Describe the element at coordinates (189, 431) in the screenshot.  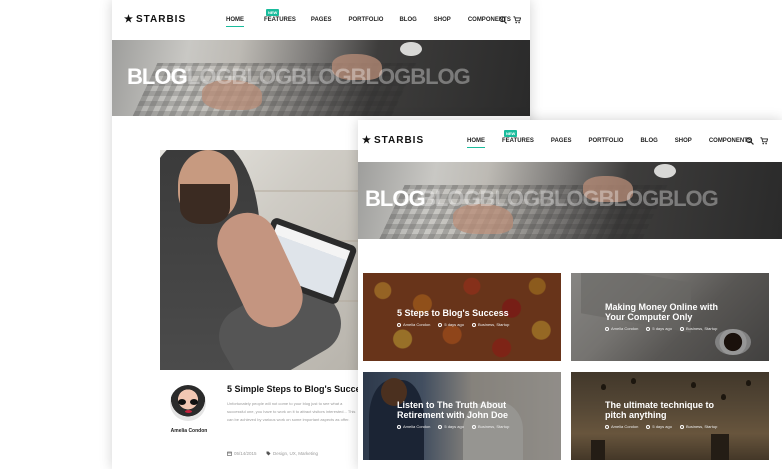
I see `author-name: Amelia Condon` at that location.